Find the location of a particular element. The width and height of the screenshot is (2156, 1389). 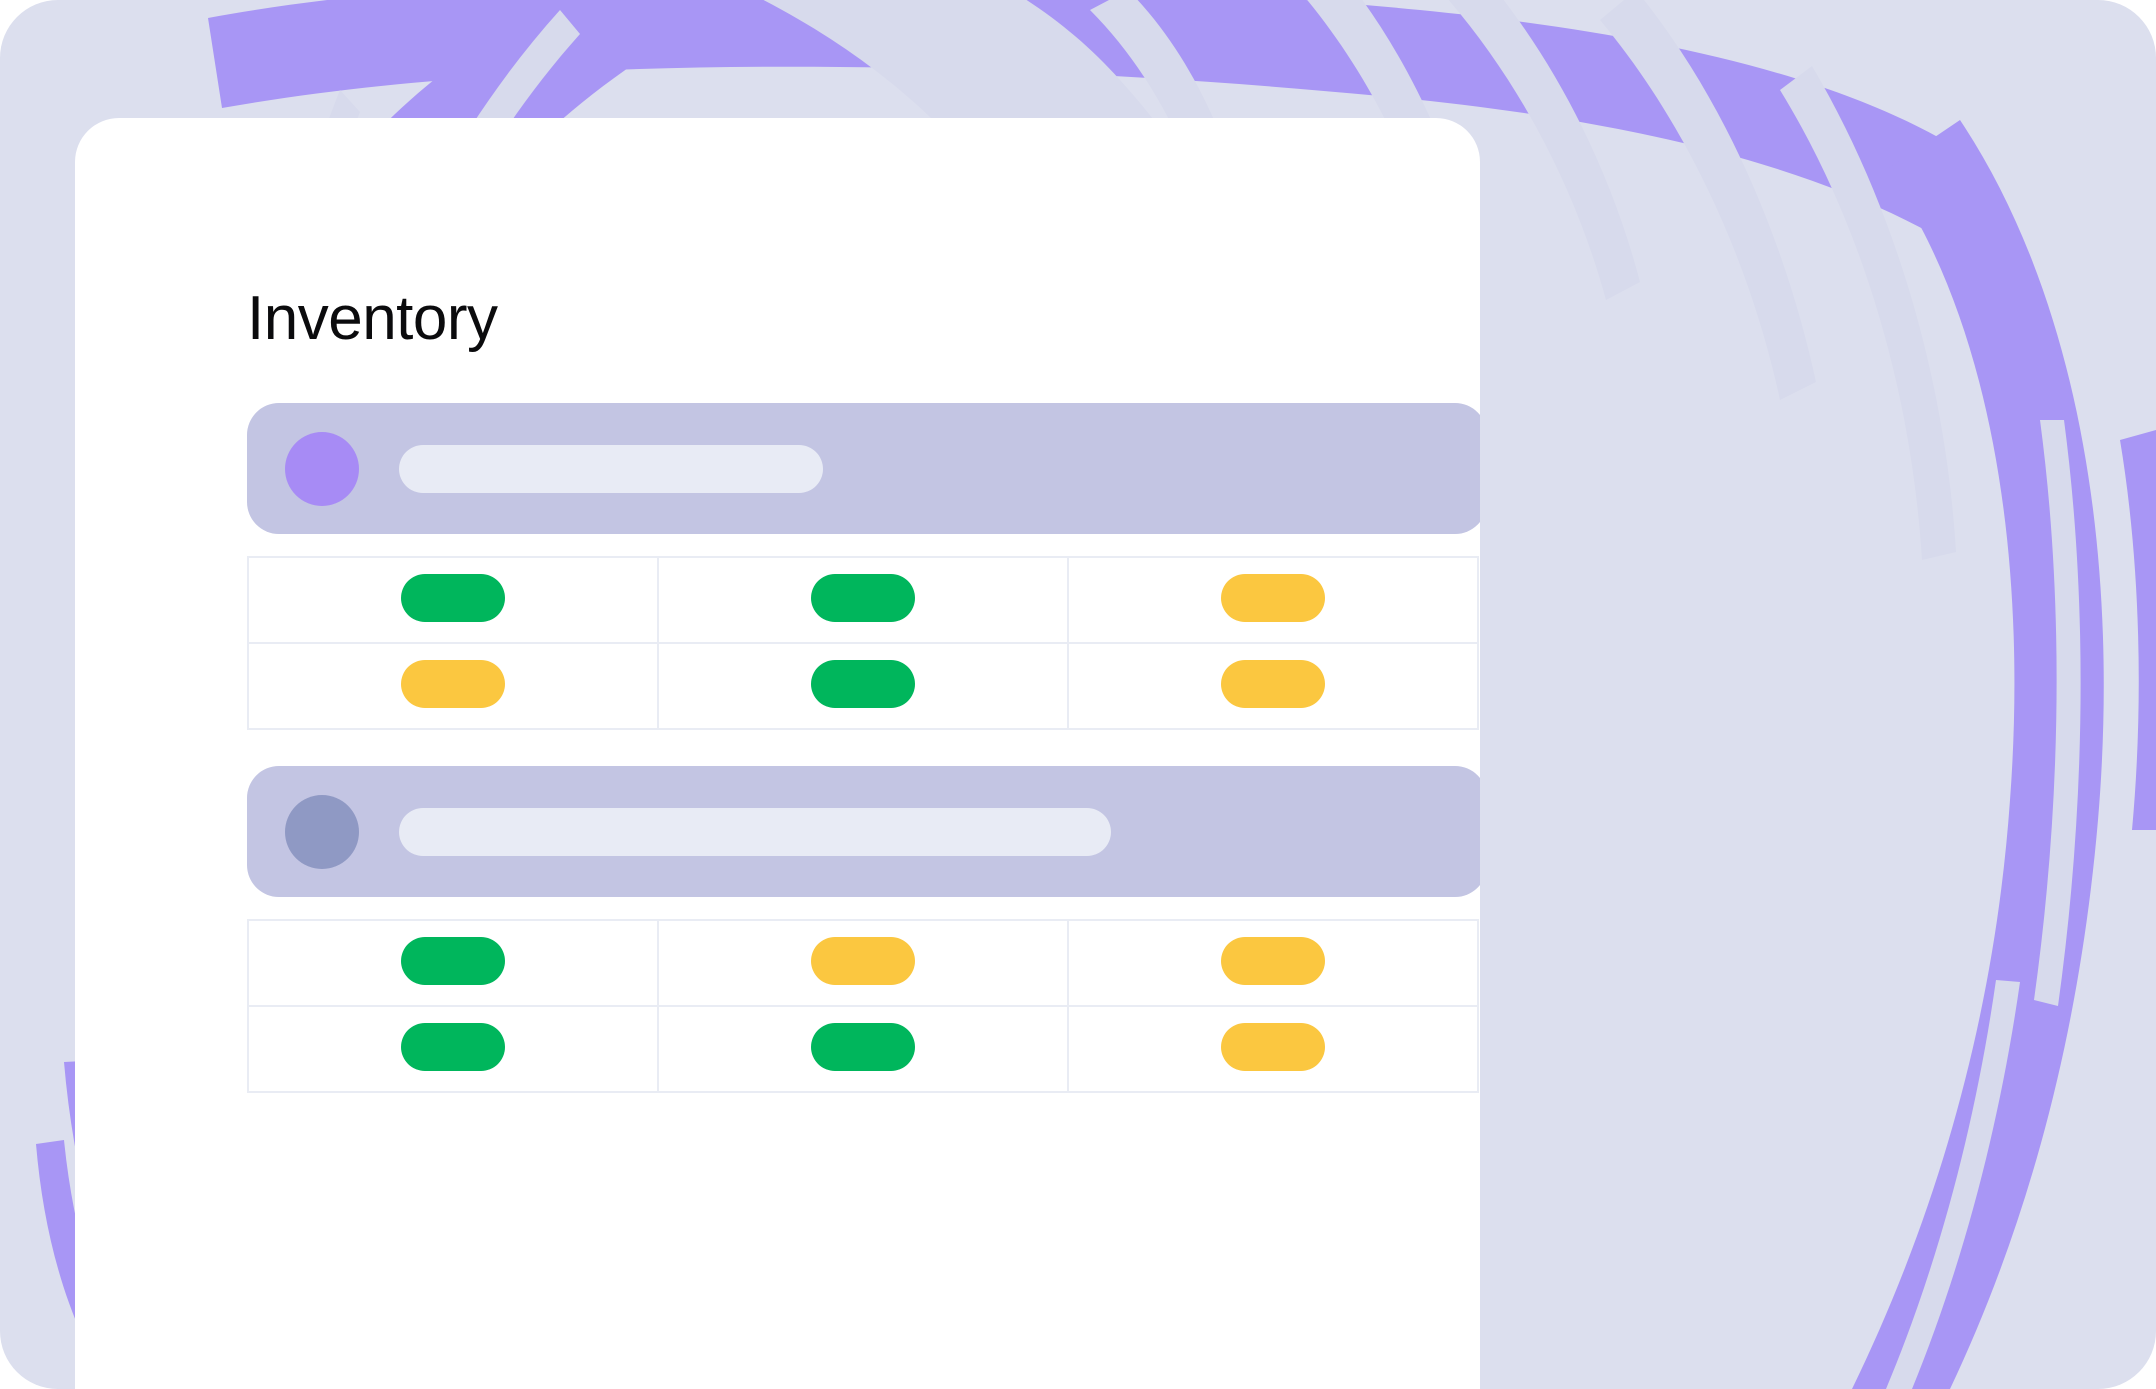

page-title: Inventory is located at coordinates (372, 318).